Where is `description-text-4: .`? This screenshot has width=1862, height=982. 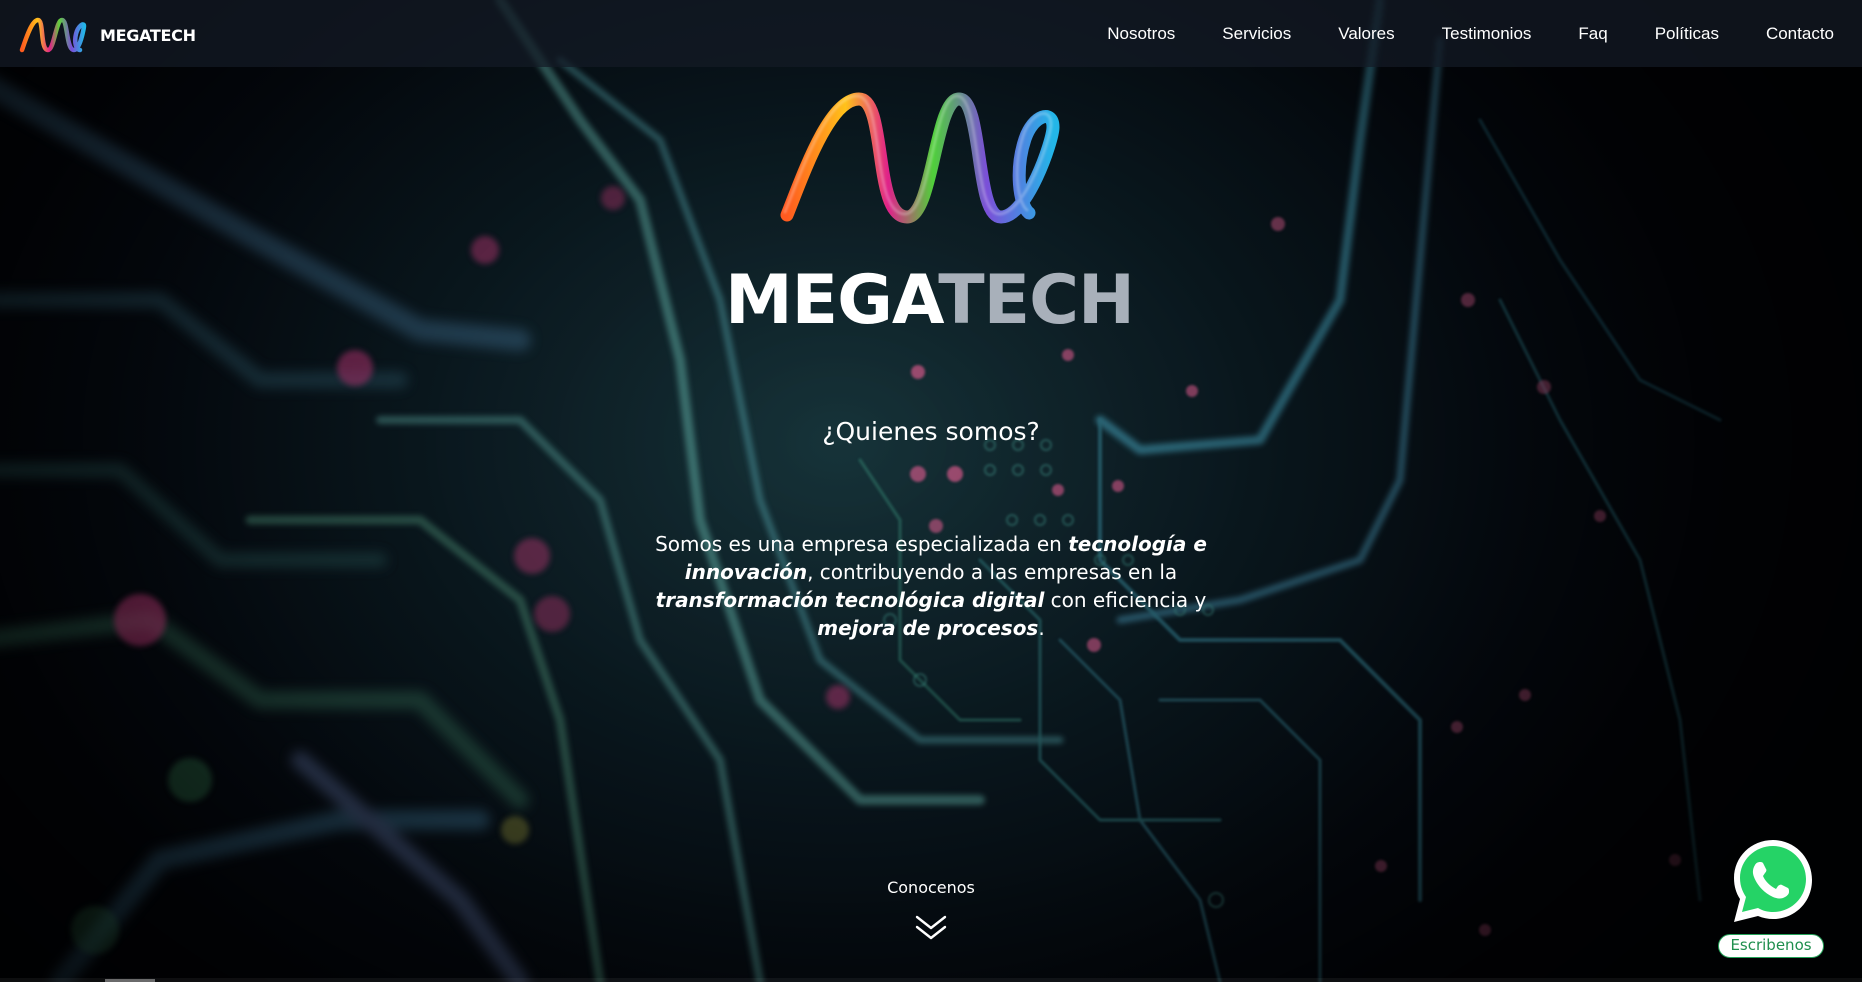 description-text-4: . is located at coordinates (1041, 628).